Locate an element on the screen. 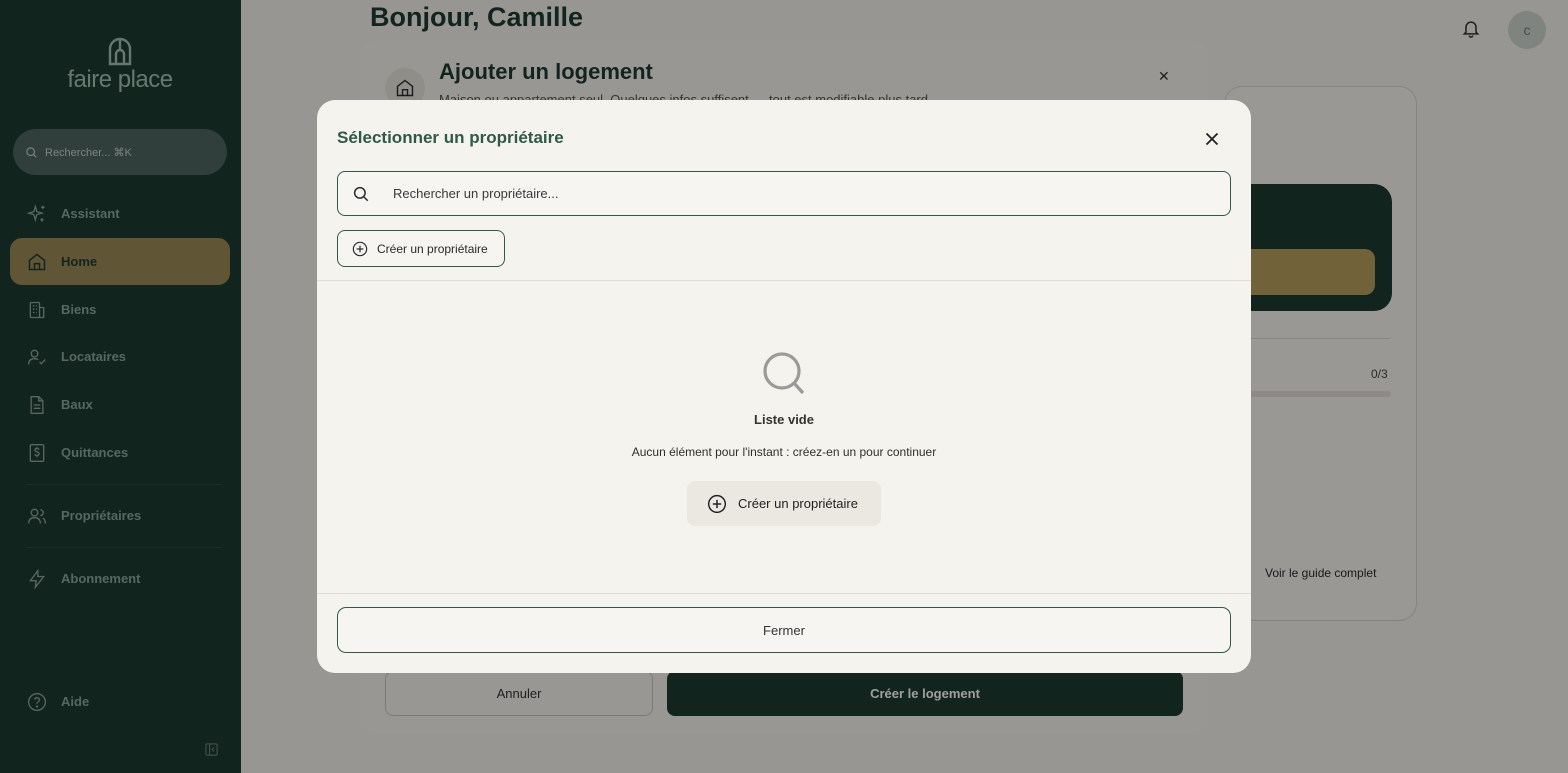 The image size is (1568, 773). owner-search-field is located at coordinates (784, 193).